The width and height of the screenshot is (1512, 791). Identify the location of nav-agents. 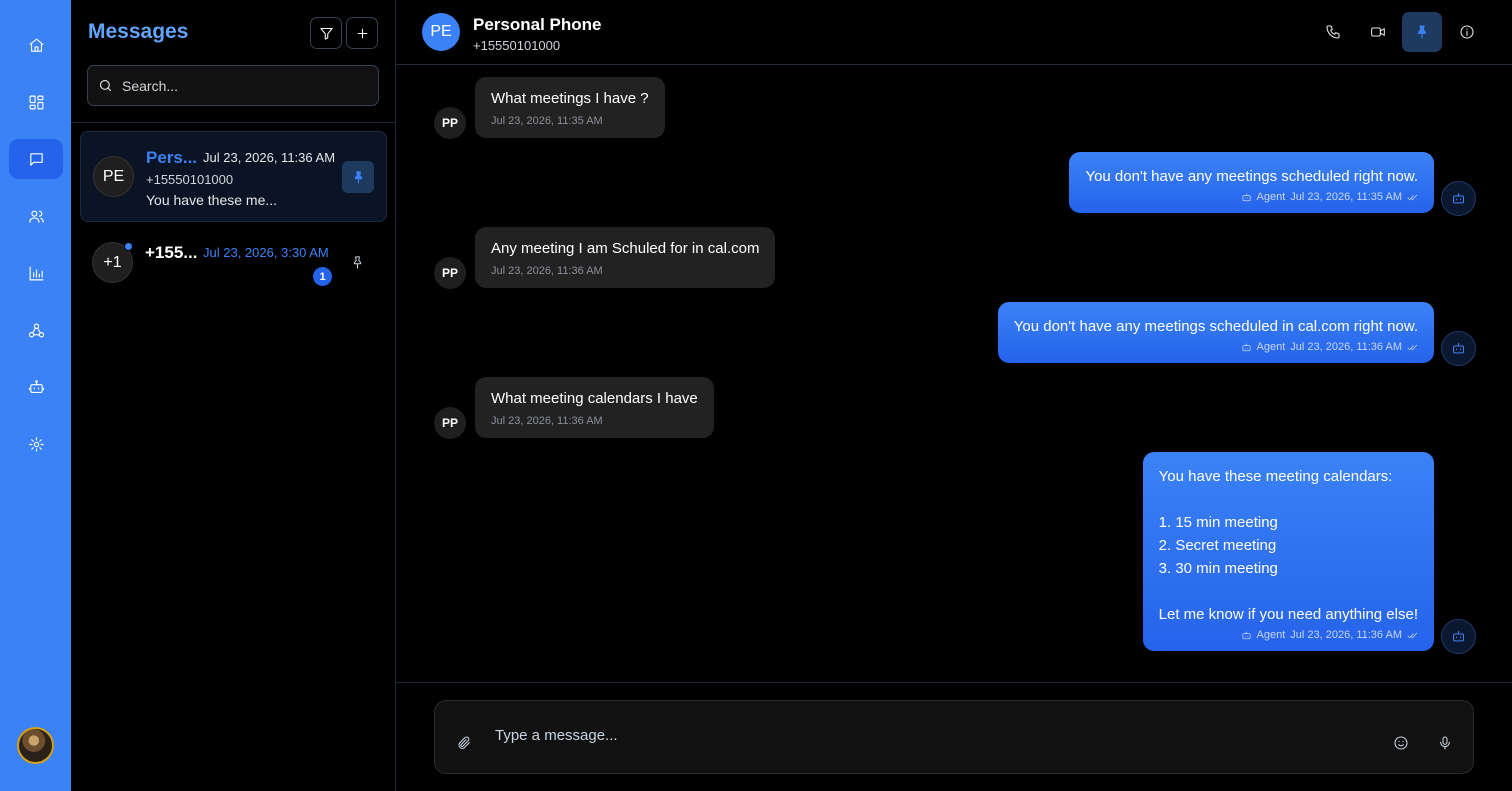
(36, 387).